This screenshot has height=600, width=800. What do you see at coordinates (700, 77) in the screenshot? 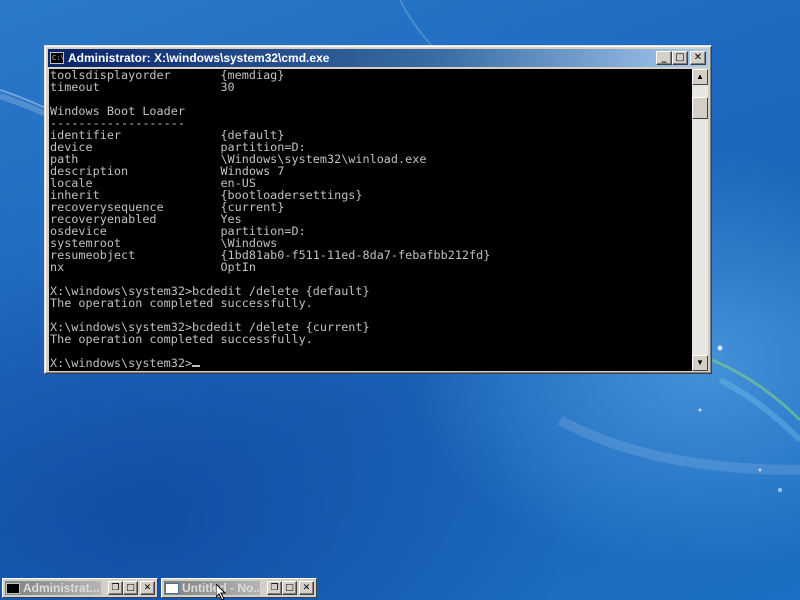
I see `scroll-up-button: ▲` at bounding box center [700, 77].